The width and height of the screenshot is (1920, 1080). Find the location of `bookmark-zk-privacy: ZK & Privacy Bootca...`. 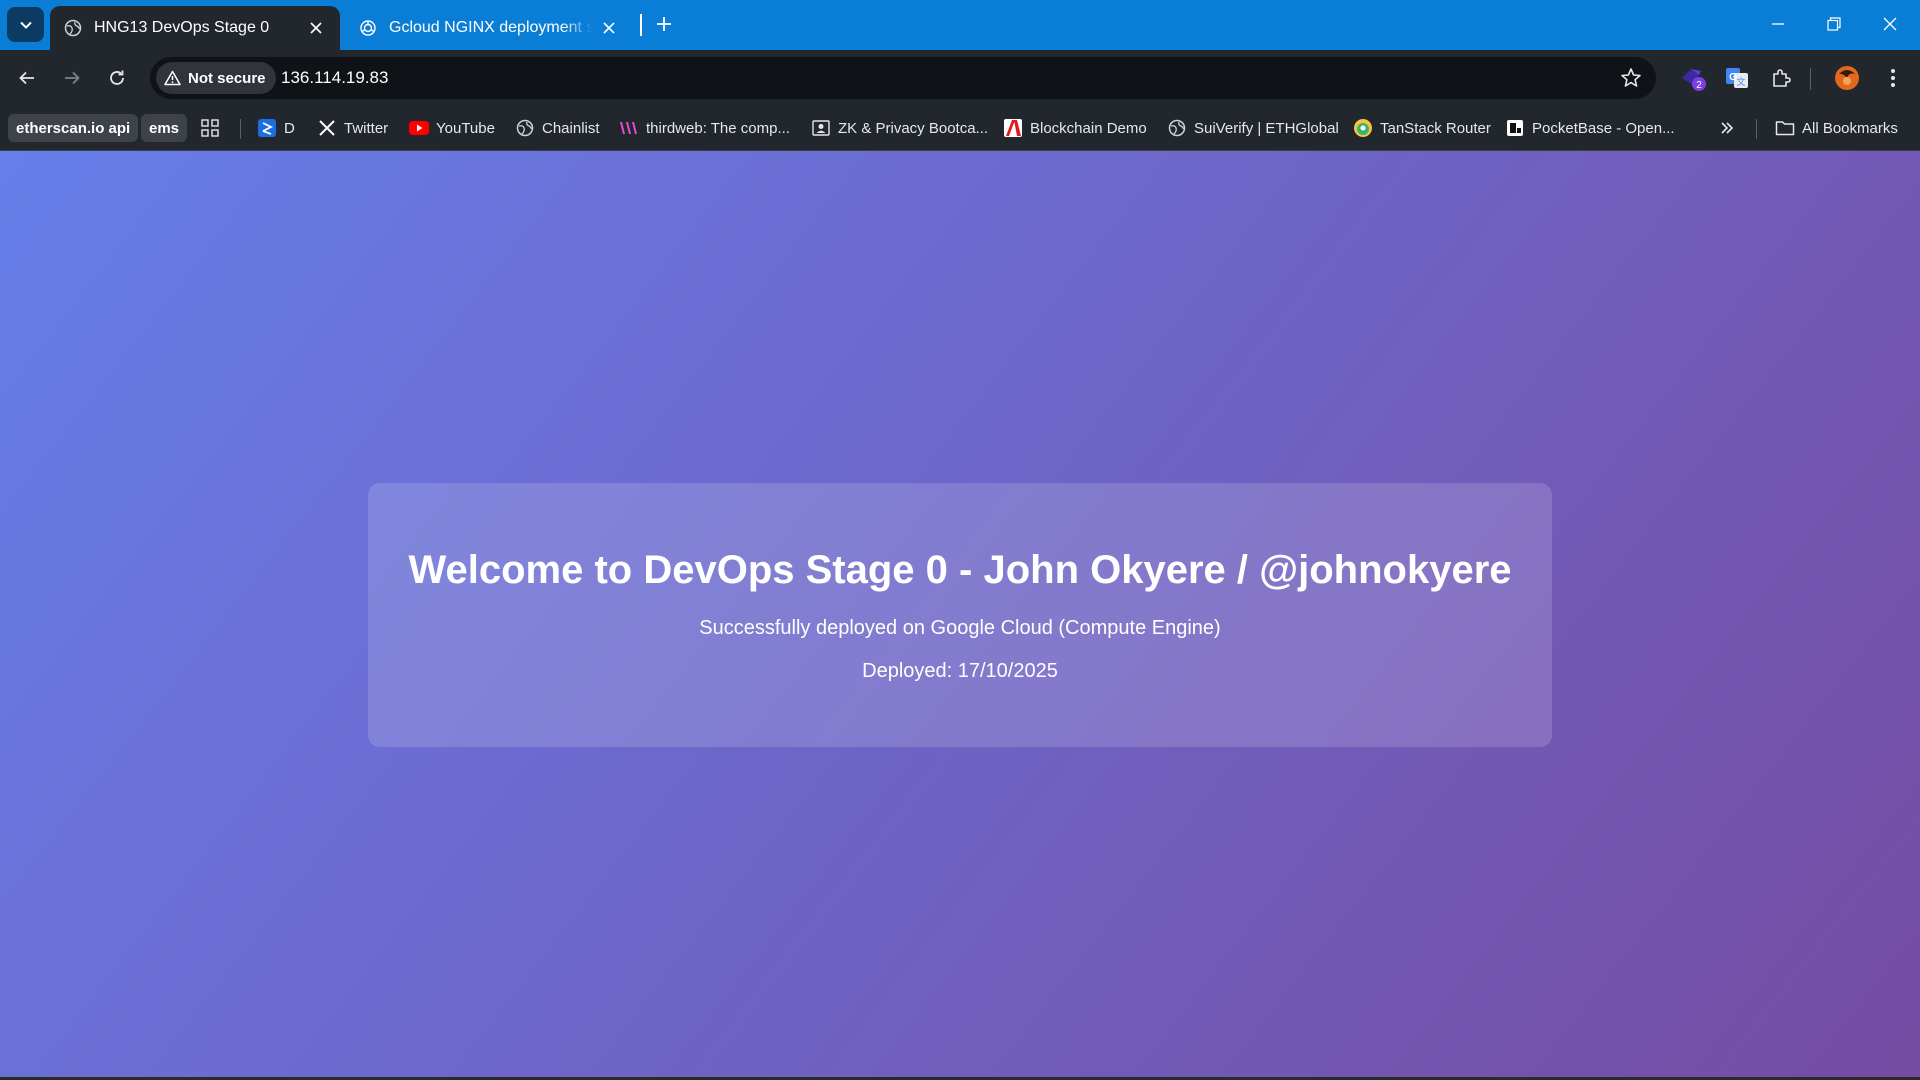

bookmark-zk-privacy: ZK & Privacy Bootca... is located at coordinates (899, 128).